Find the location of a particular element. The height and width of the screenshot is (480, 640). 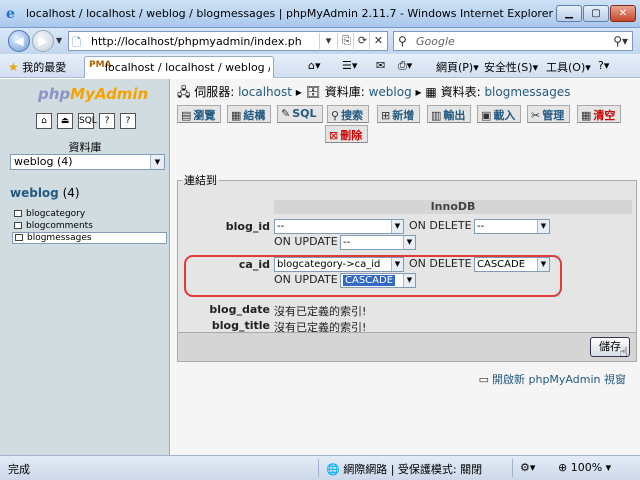

tools-menu: 工具(O)▾ is located at coordinates (568, 67).